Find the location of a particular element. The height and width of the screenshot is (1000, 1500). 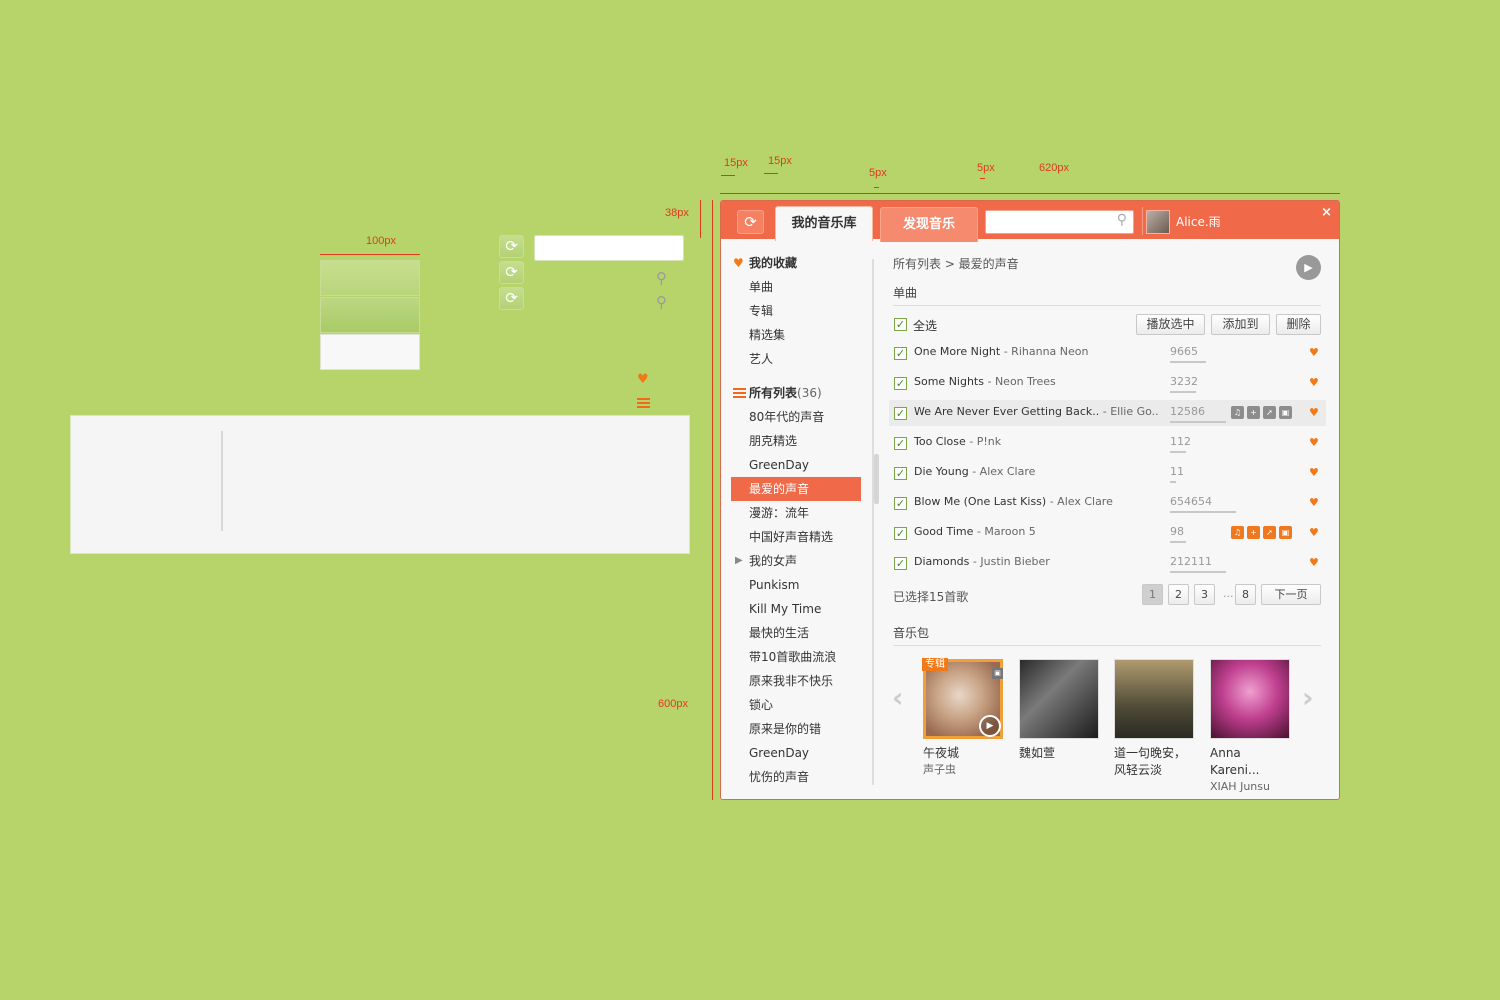

sidebar-item-albums: 专辑 is located at coordinates (796, 311).